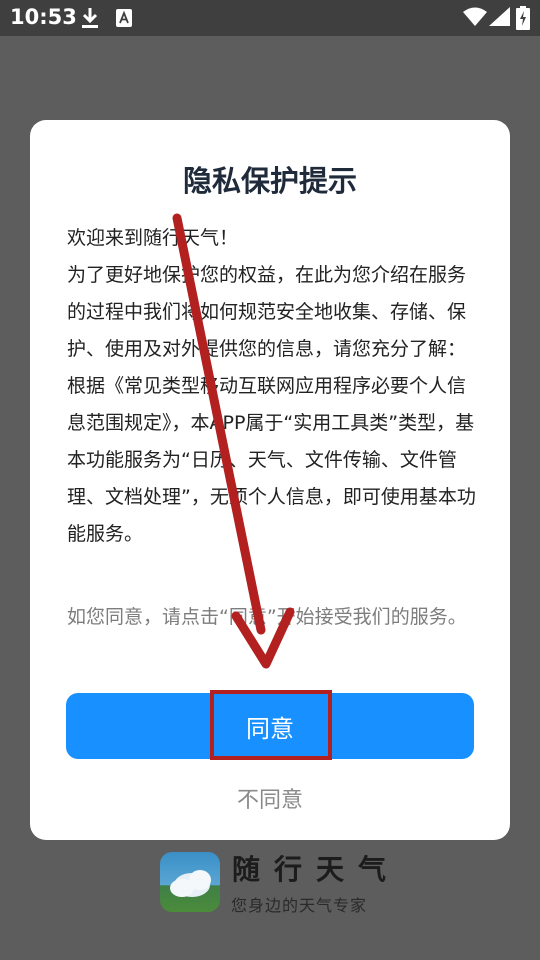 The width and height of the screenshot is (540, 960). What do you see at coordinates (316, 869) in the screenshot?
I see `splash-app-name: 随行天气` at bounding box center [316, 869].